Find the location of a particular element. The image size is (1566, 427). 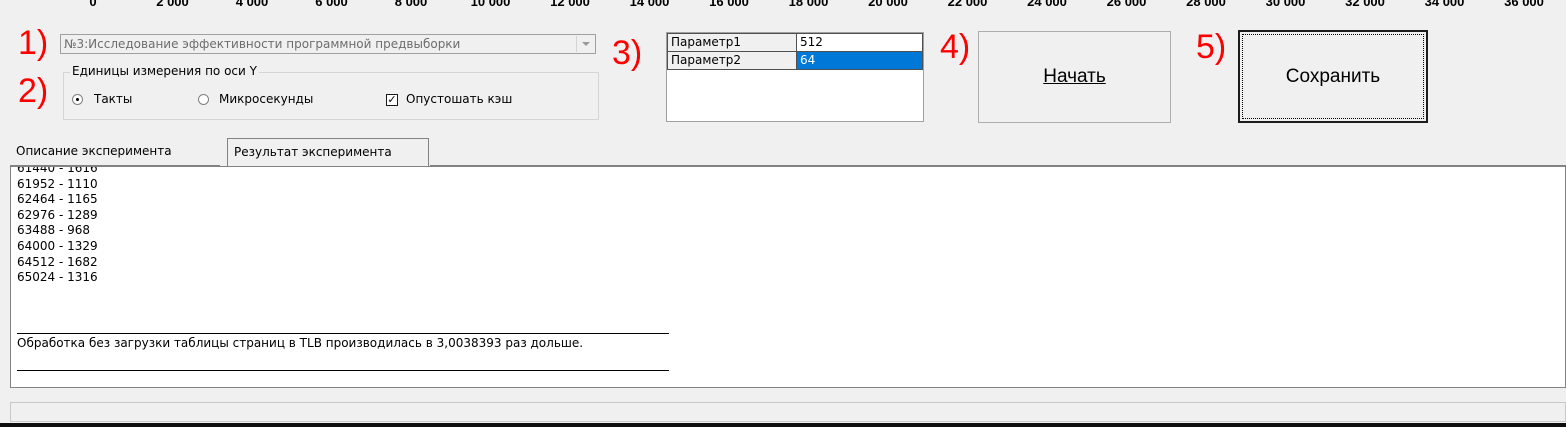

param-value-2: 64 is located at coordinates (859, 60).